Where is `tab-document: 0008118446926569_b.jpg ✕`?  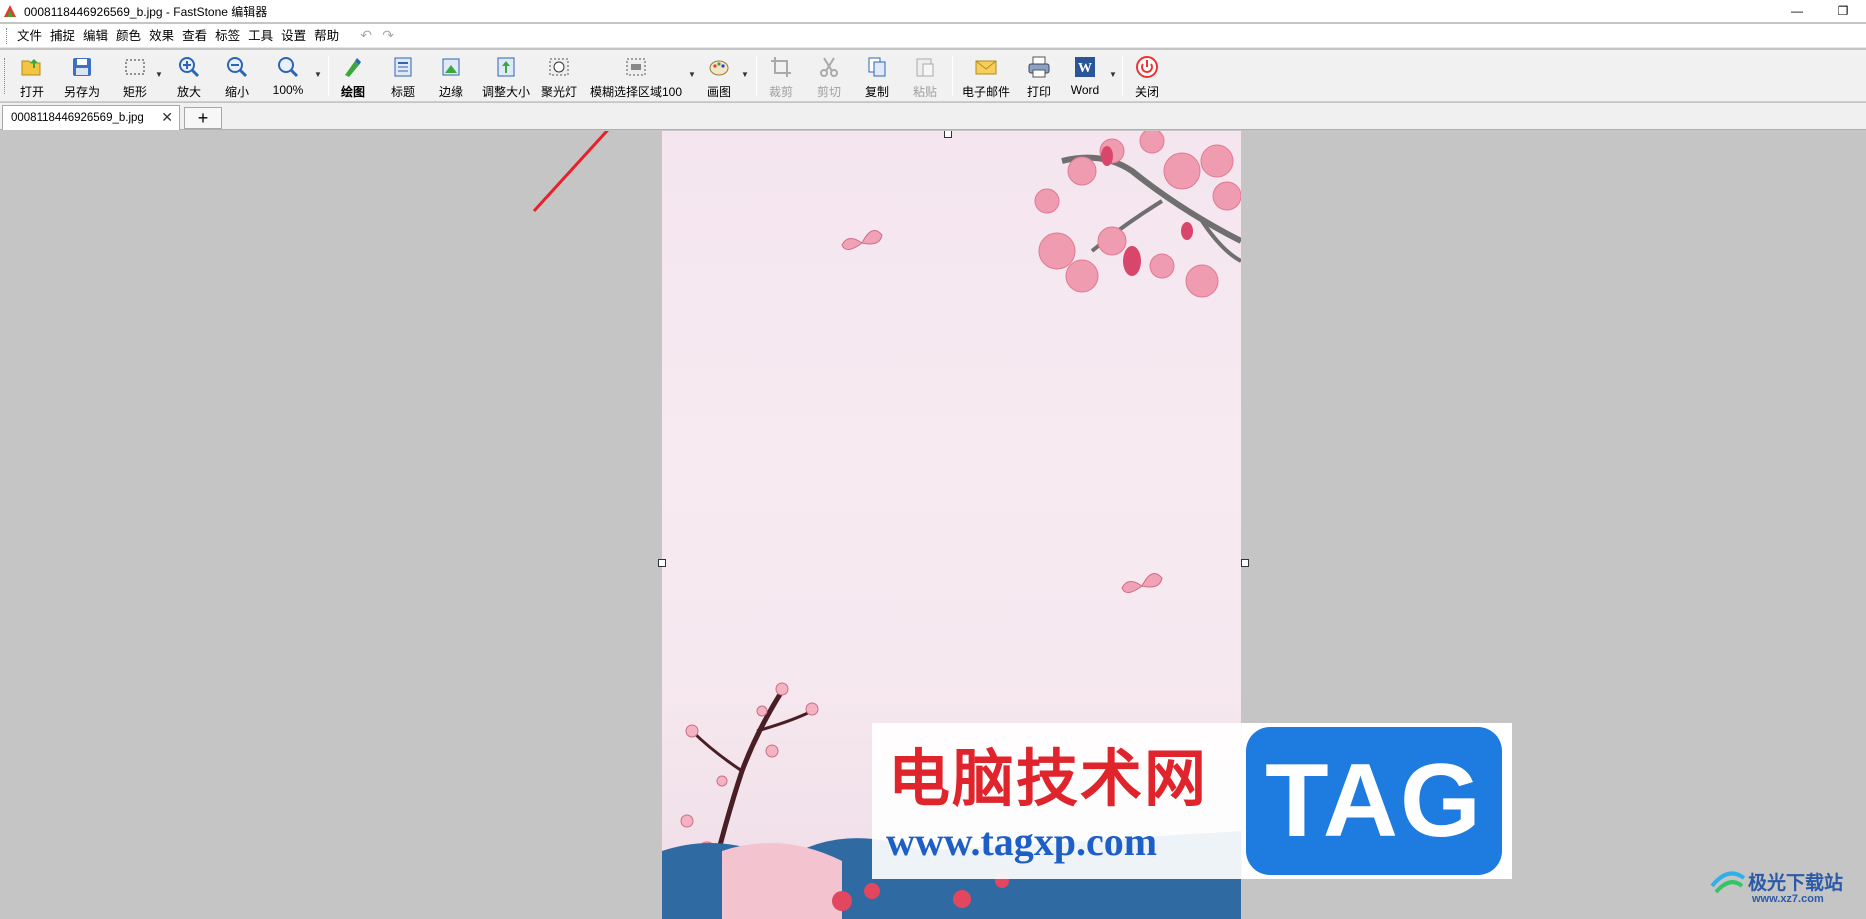 tab-document: 0008118446926569_b.jpg ✕ is located at coordinates (91, 117).